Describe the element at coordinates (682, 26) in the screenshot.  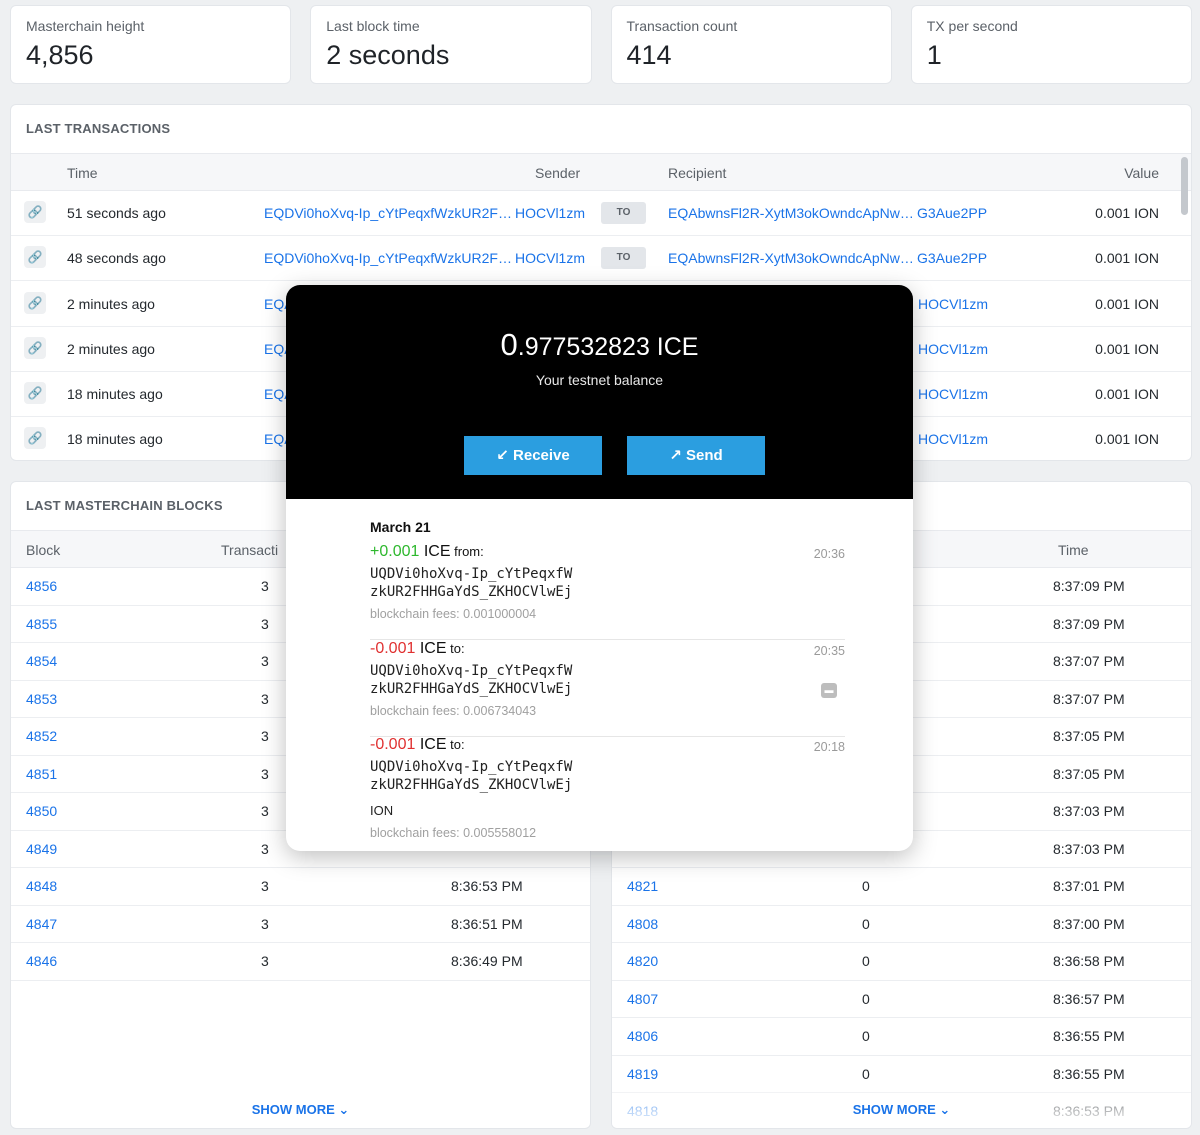
I see `stat-label: Transaction count` at that location.